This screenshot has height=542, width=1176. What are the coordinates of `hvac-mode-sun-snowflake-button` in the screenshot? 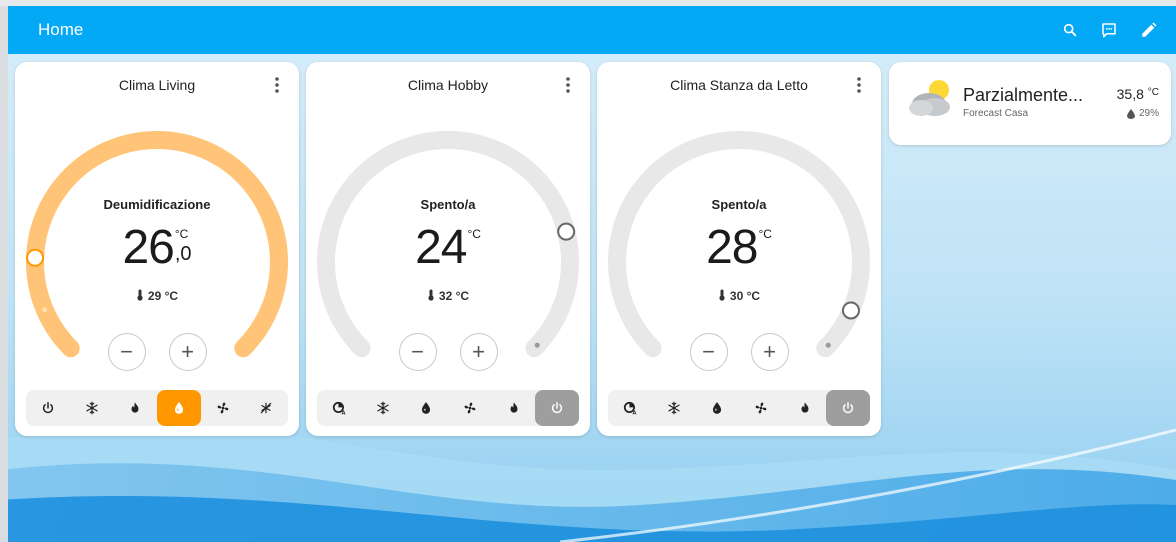 It's located at (266, 408).